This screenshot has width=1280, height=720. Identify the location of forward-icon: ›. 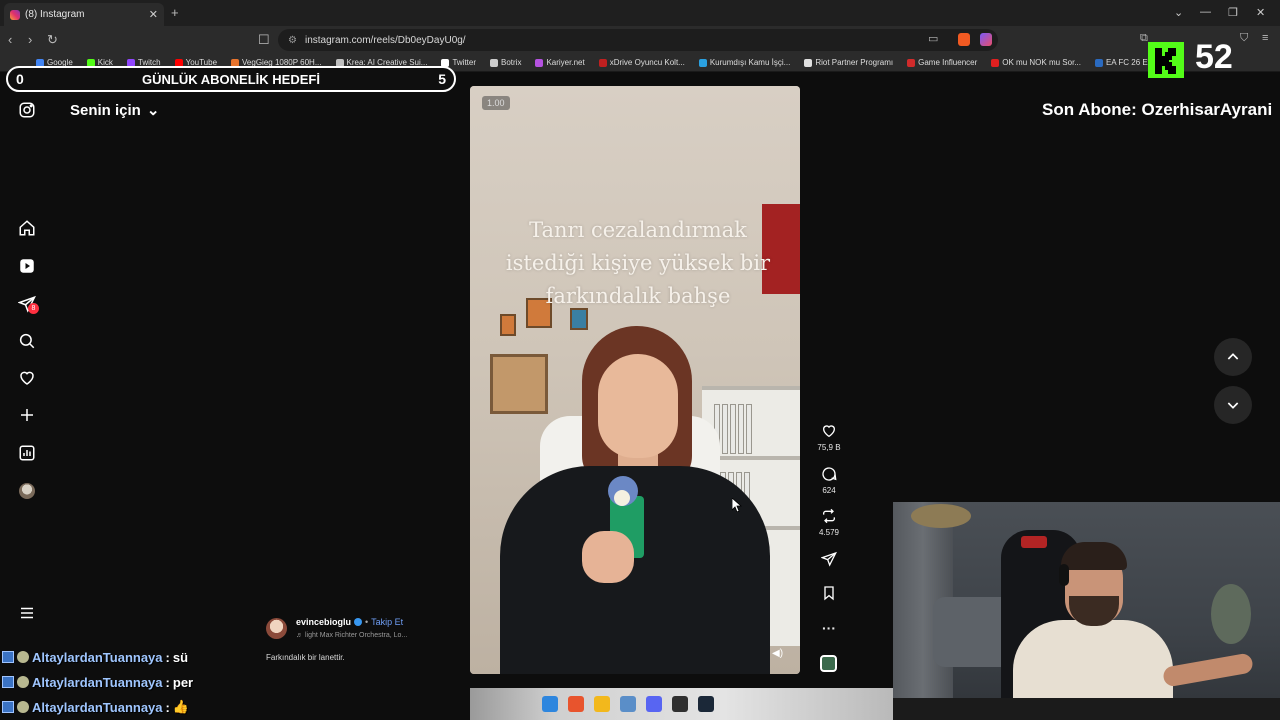
(30, 39).